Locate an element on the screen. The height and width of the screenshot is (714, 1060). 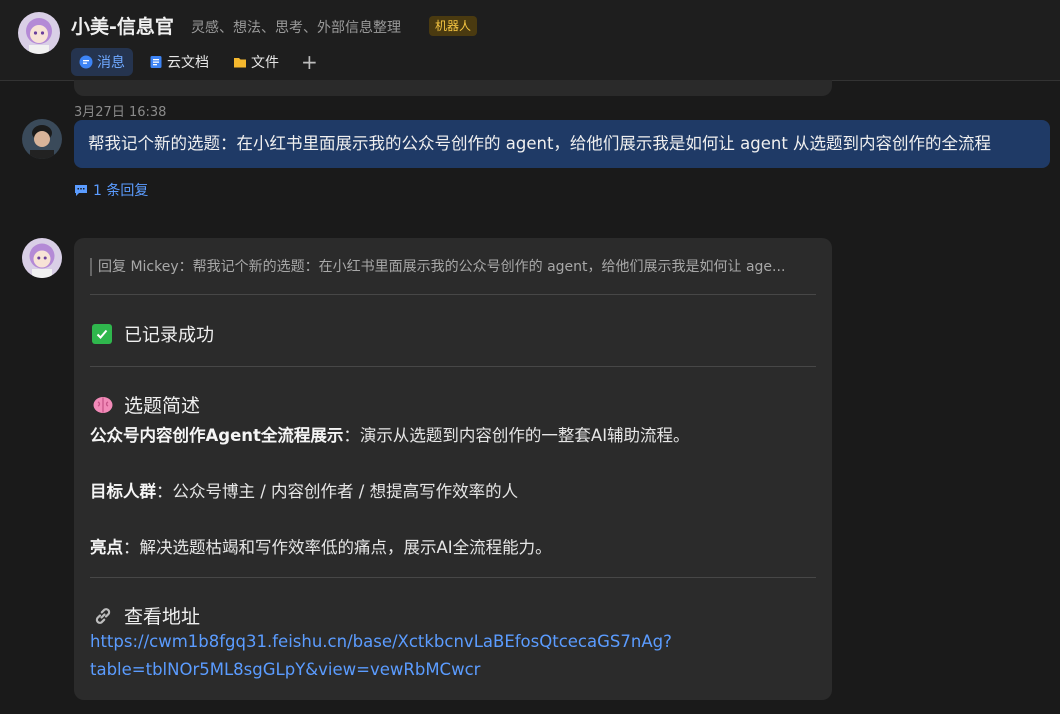
highlight-text: ：解决选题枯竭和写作效率低的痛点，展示AI全流程能力。 is located at coordinates (337, 547).